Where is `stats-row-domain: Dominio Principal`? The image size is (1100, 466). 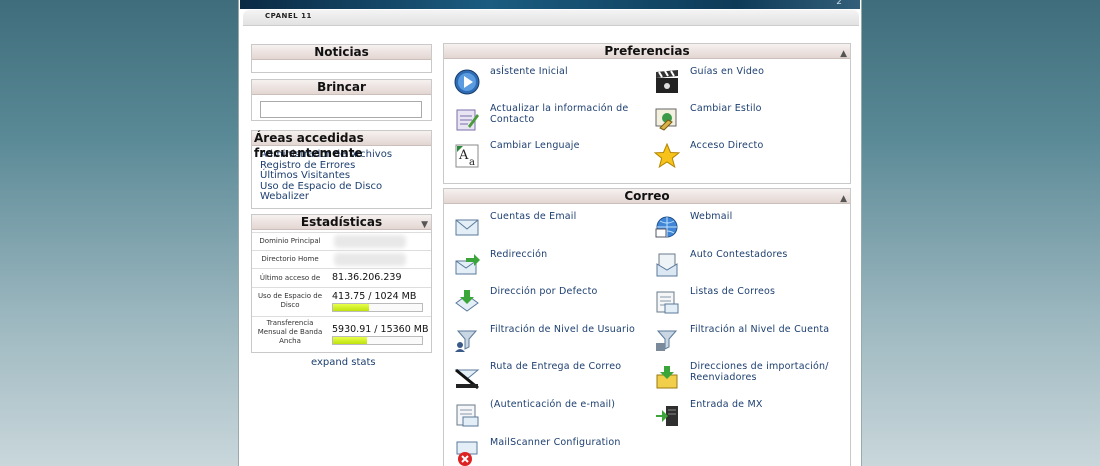 stats-row-domain: Dominio Principal is located at coordinates (341, 241).